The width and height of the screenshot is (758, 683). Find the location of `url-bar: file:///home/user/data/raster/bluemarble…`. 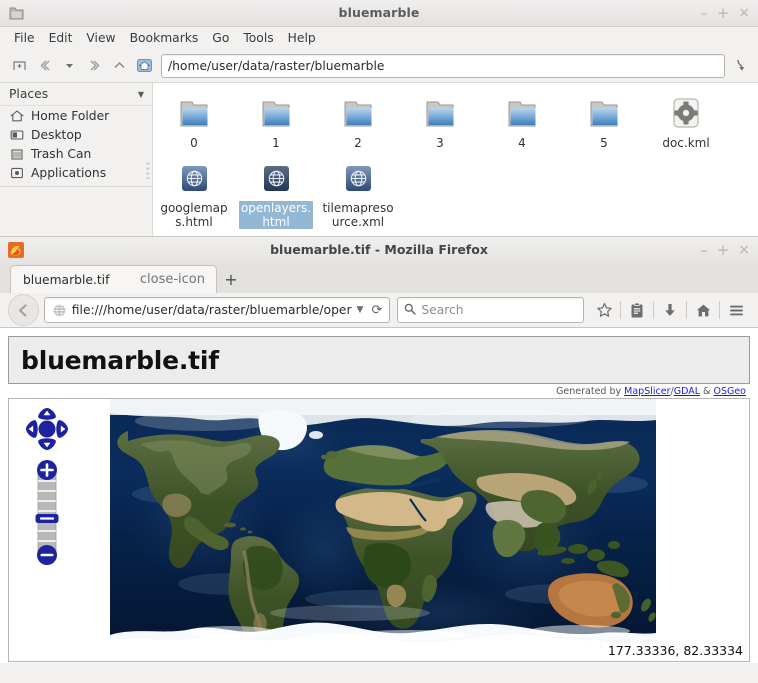

url-bar: file:///home/user/data/raster/bluemarble… is located at coordinates (217, 310).